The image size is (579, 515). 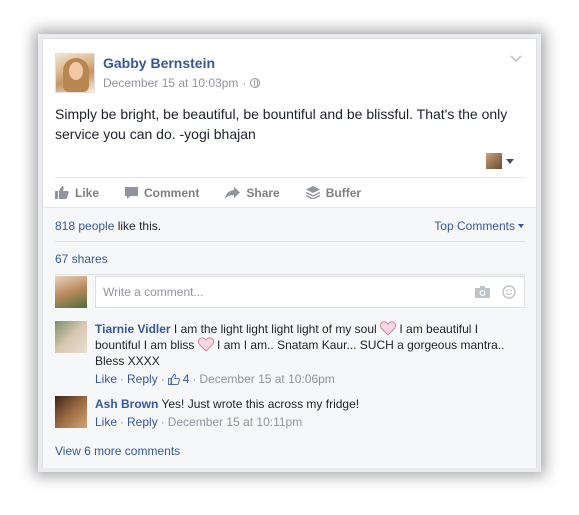 I want to click on post-meta: December 15 at 10:03pm ·, so click(x=182, y=83).